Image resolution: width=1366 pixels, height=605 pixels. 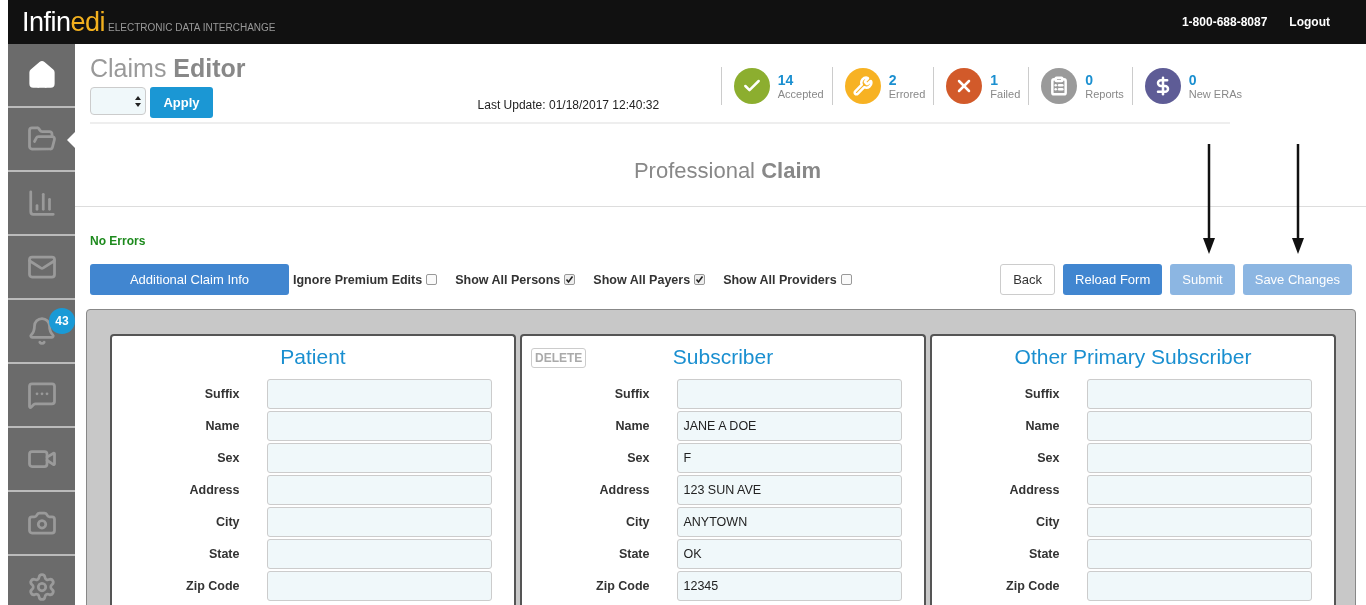 I want to click on input-field: F, so click(x=789, y=458).